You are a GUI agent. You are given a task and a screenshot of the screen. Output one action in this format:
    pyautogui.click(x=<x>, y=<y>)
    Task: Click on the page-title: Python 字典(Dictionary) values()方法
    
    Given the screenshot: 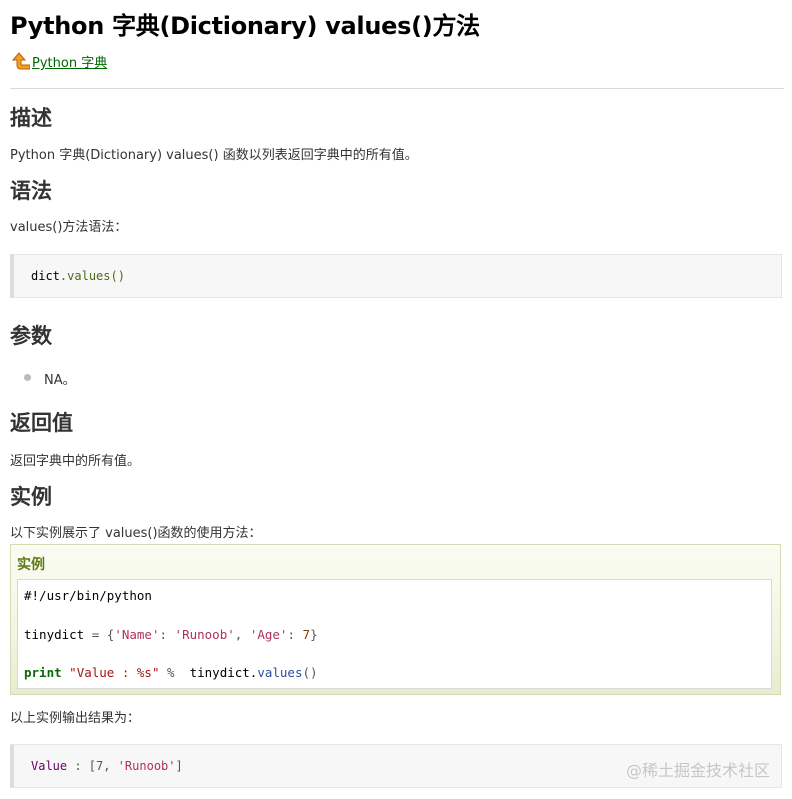 What is the action you would take?
    pyautogui.click(x=245, y=26)
    